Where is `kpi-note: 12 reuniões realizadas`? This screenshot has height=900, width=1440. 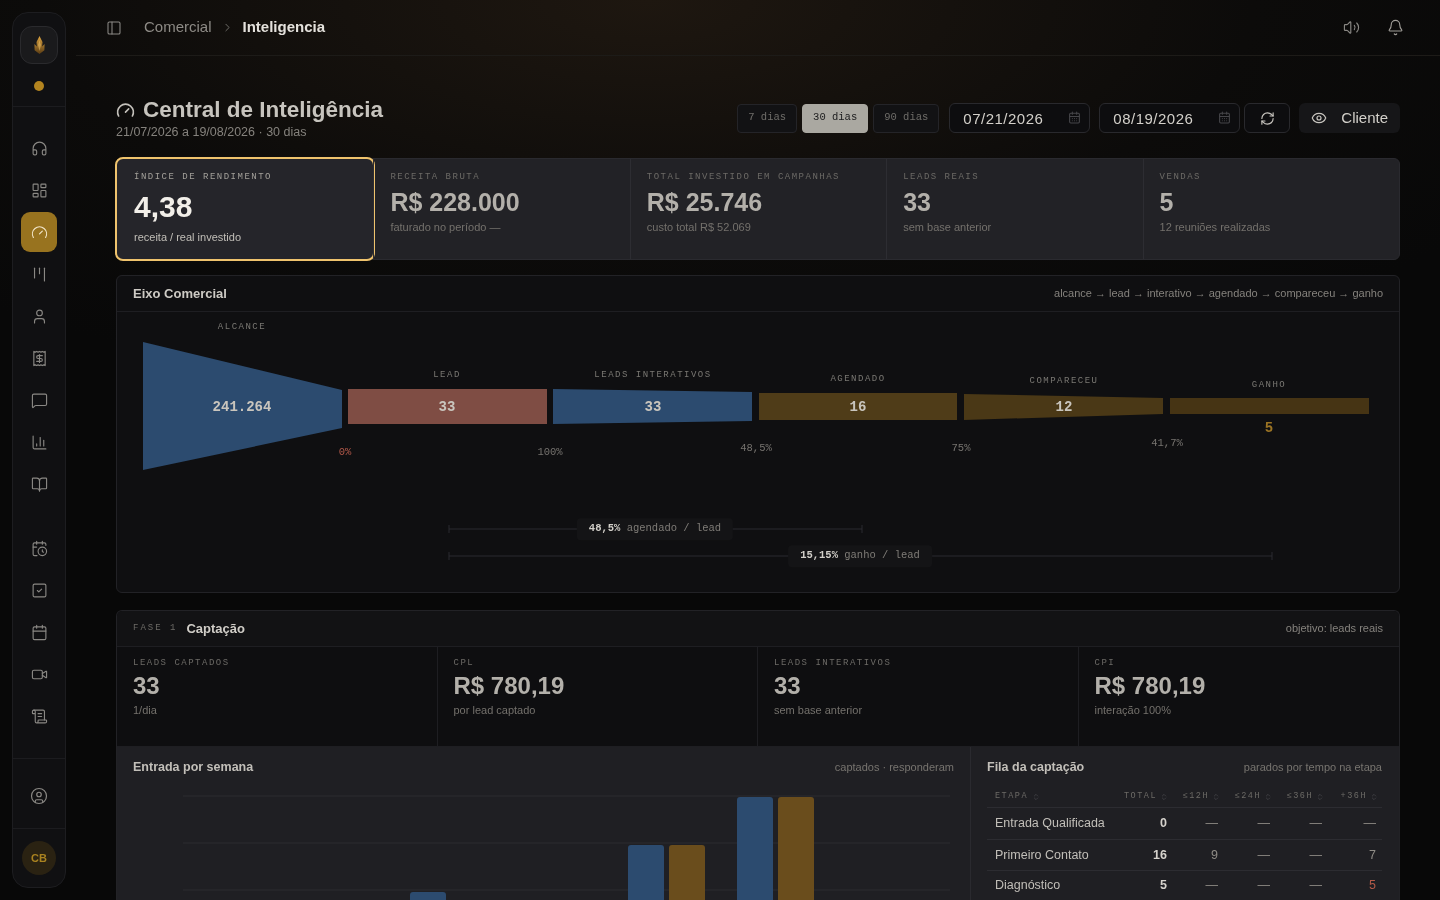 kpi-note: 12 reuniões realizadas is located at coordinates (1215, 227).